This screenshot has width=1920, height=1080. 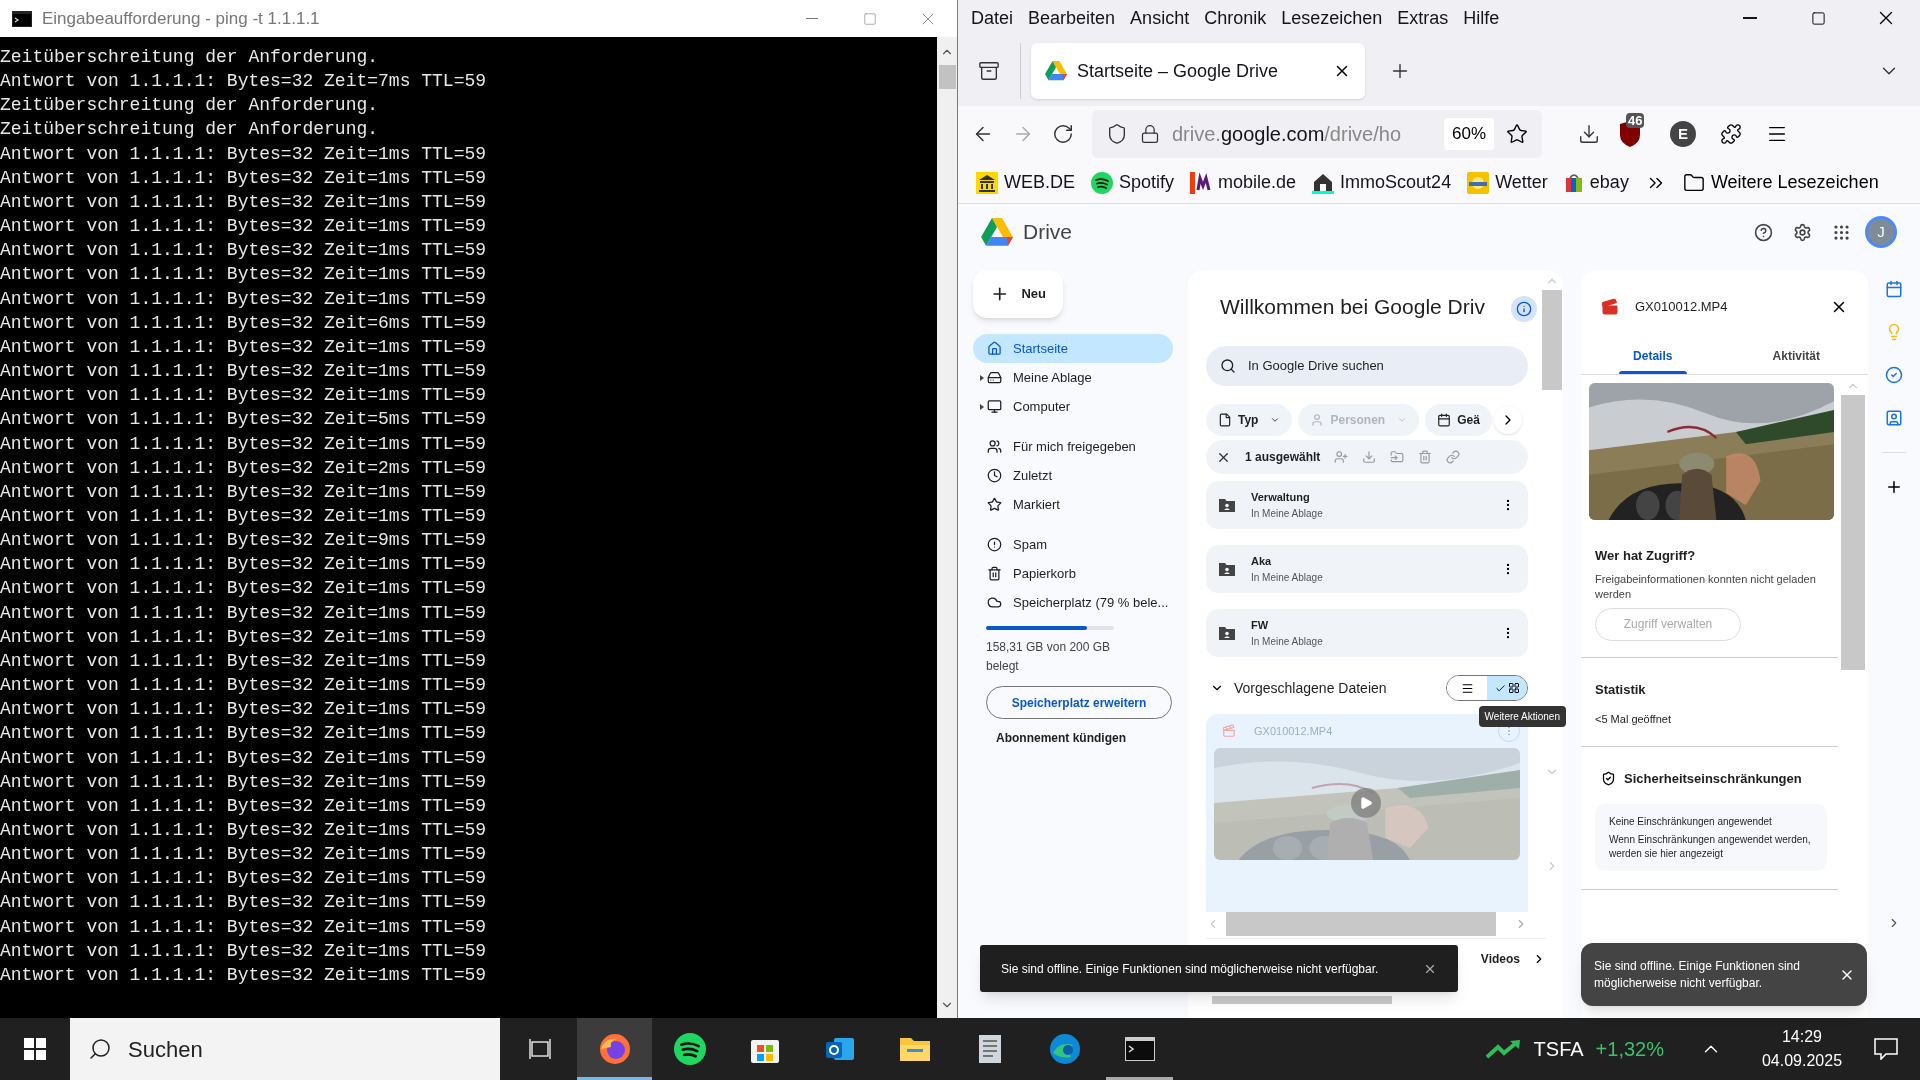 I want to click on zoom-level: 60%, so click(x=1468, y=134).